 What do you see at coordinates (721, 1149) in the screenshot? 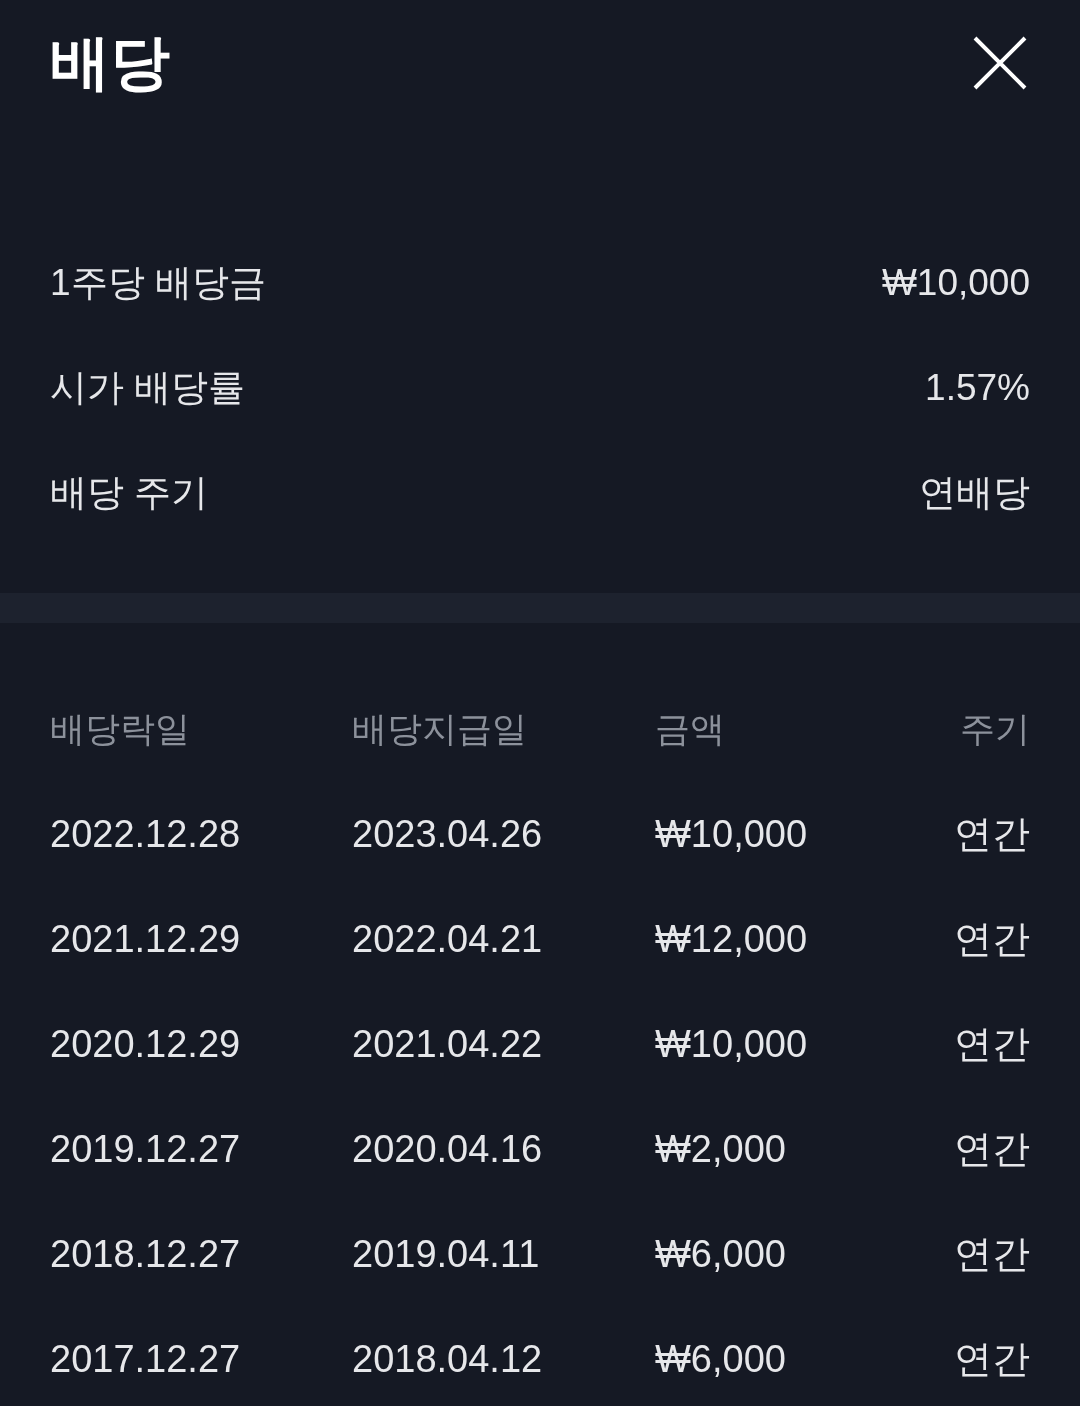
I see `table-cell-text: ₩2,000` at bounding box center [721, 1149].